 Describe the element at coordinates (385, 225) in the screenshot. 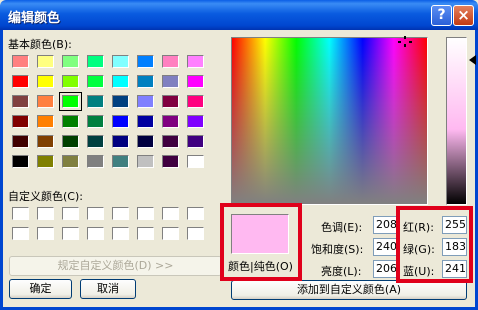

I see `hue-field: 208` at that location.